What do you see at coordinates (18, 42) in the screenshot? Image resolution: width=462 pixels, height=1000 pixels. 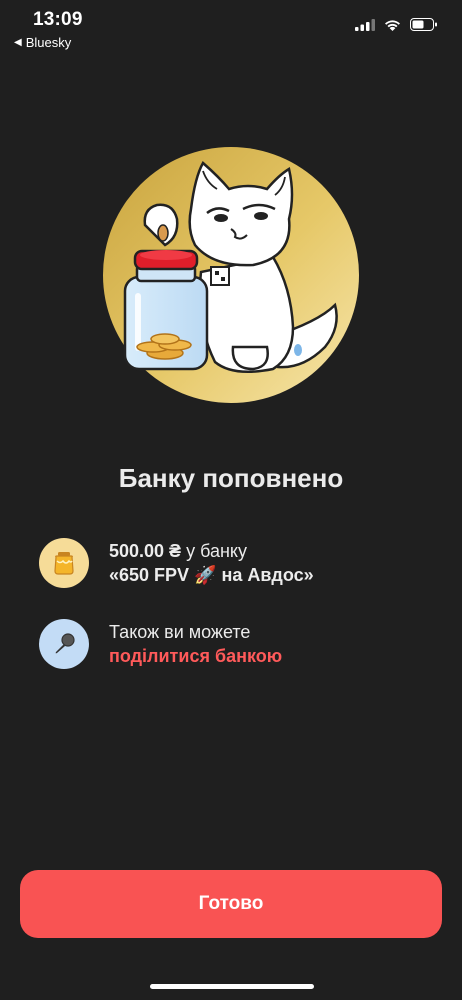 I see `back-triangle-icon: ◀` at bounding box center [18, 42].